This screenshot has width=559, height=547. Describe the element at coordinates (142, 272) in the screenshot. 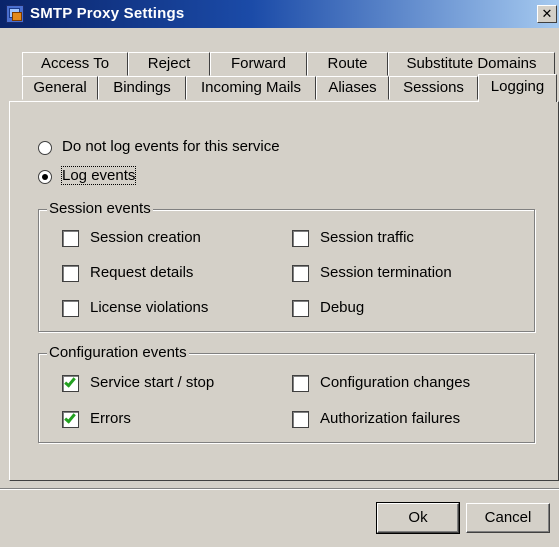

I see `checkbox-request-details-label: Request details` at that location.